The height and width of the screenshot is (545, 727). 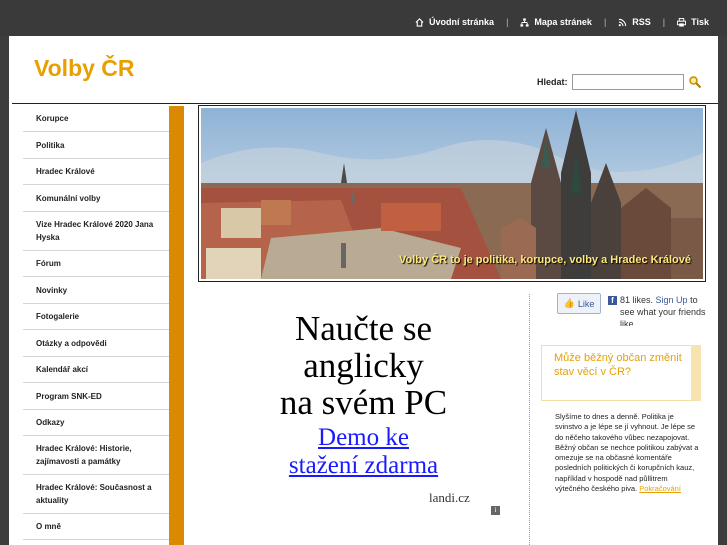 I want to click on facebook-like-button: 👍 Like, so click(x=579, y=303).